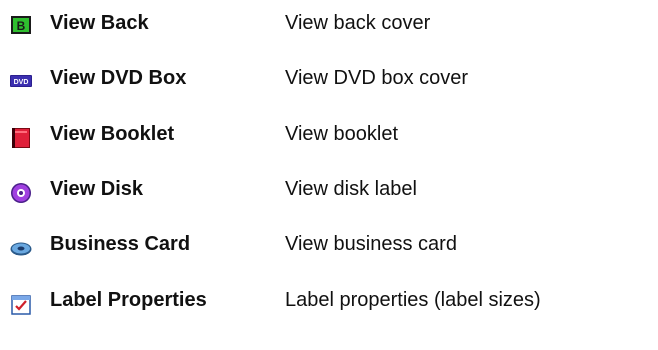 The height and width of the screenshot is (350, 658). I want to click on view-back-icon: B, so click(21, 25).